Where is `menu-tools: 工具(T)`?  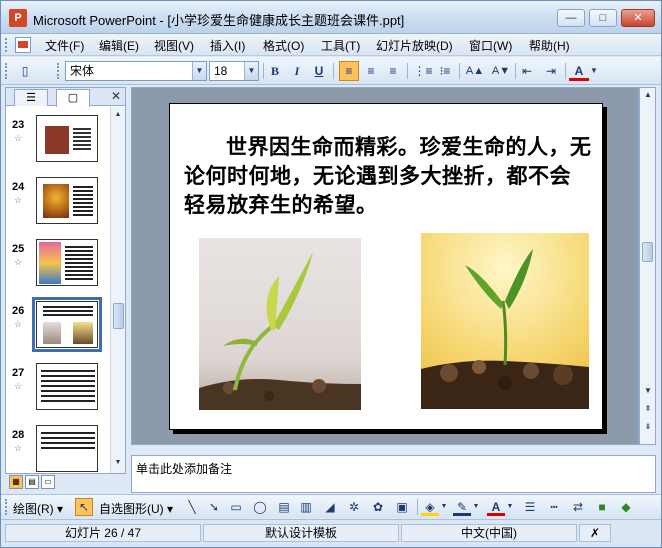 menu-tools: 工具(T) is located at coordinates (340, 45).